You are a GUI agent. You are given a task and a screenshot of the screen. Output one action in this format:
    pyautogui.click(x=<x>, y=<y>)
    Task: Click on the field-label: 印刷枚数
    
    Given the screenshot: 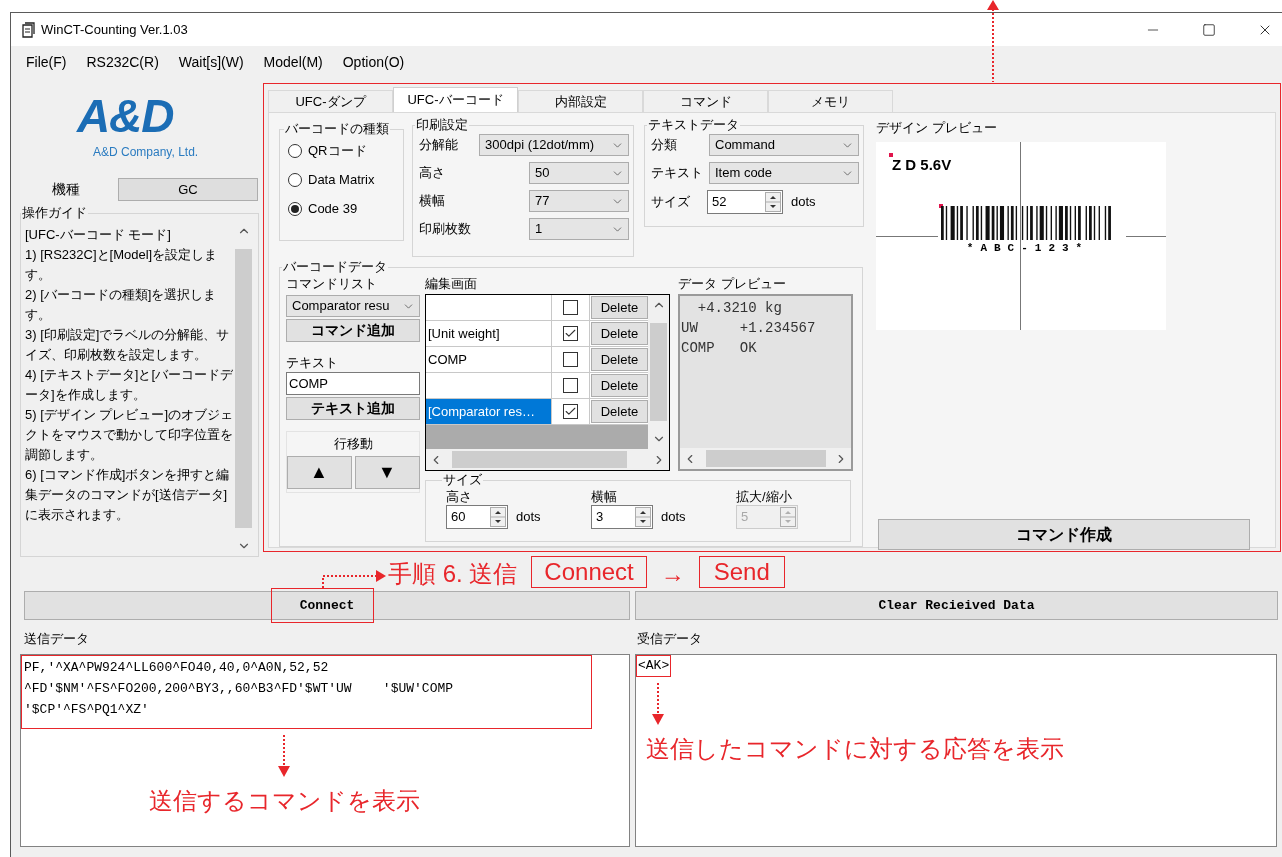 What is the action you would take?
    pyautogui.click(x=445, y=229)
    